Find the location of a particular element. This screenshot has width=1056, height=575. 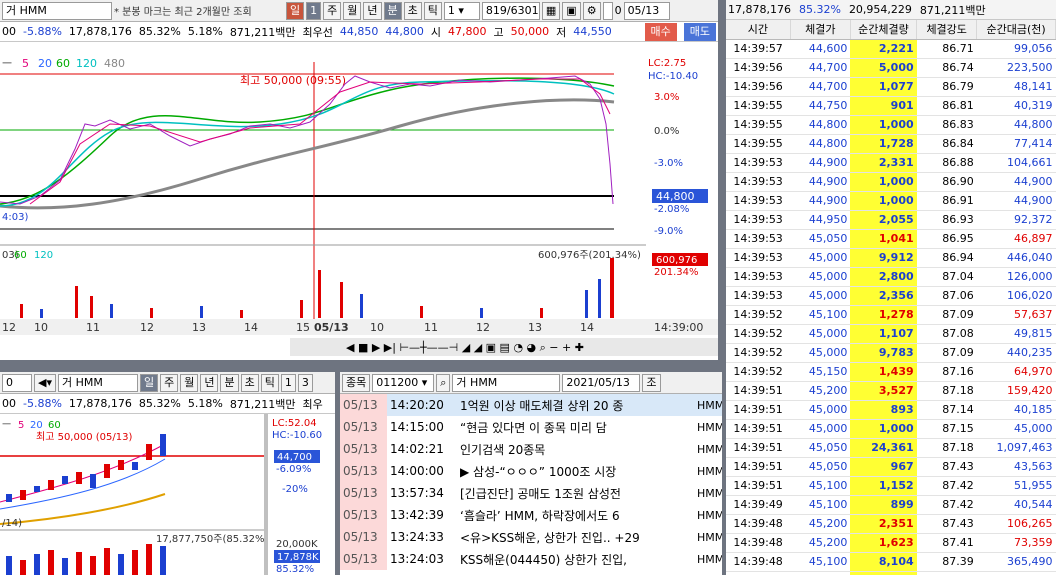

tick-row: 14:39:48 45,200 1,623 87.41 73,359 is located at coordinates (891, 543).